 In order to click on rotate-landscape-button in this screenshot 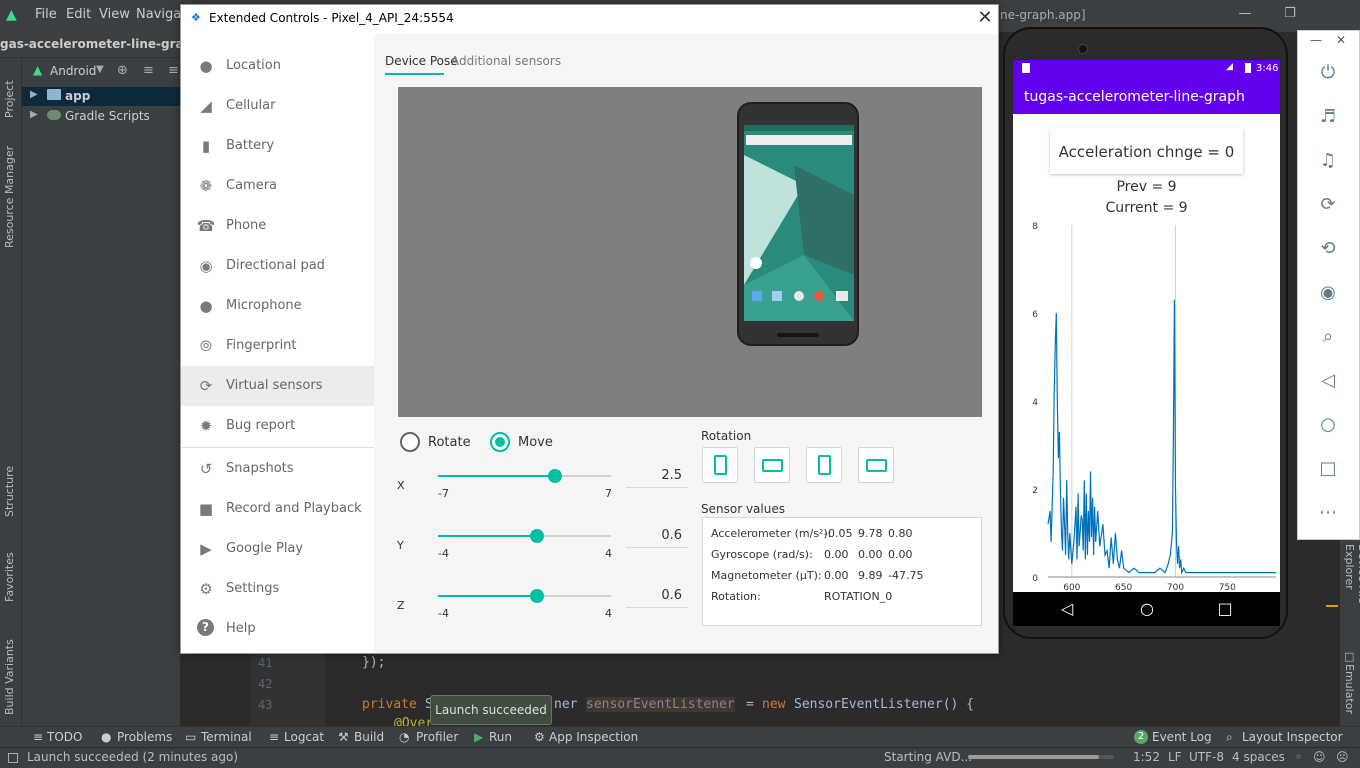, I will do `click(772, 465)`.